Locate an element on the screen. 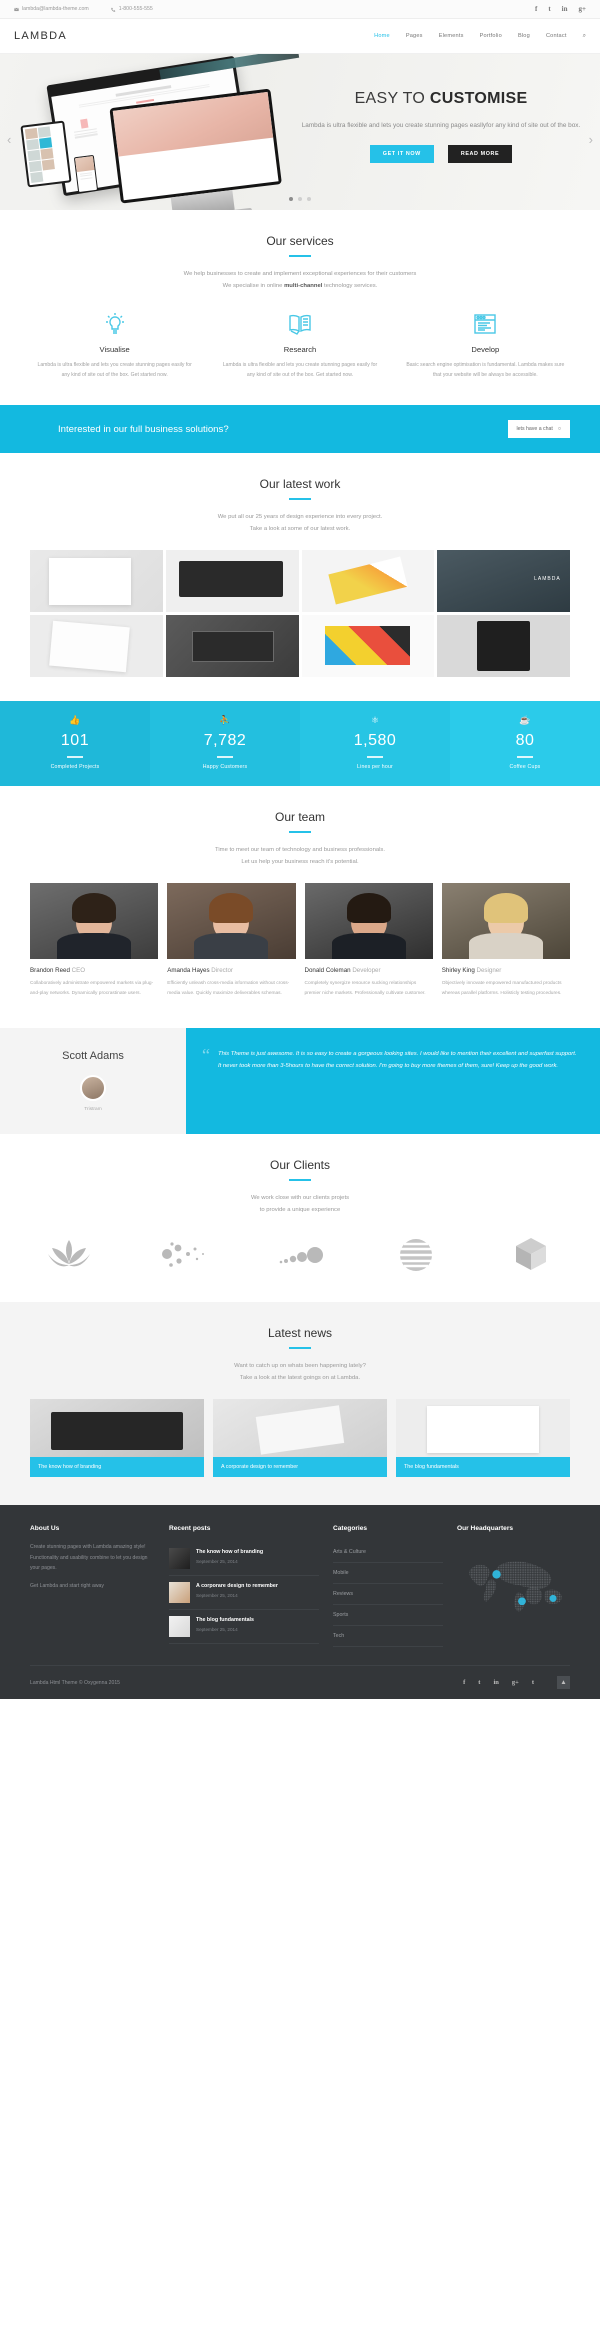  email-contact: lambda@lambda-theme.com is located at coordinates (51, 9).